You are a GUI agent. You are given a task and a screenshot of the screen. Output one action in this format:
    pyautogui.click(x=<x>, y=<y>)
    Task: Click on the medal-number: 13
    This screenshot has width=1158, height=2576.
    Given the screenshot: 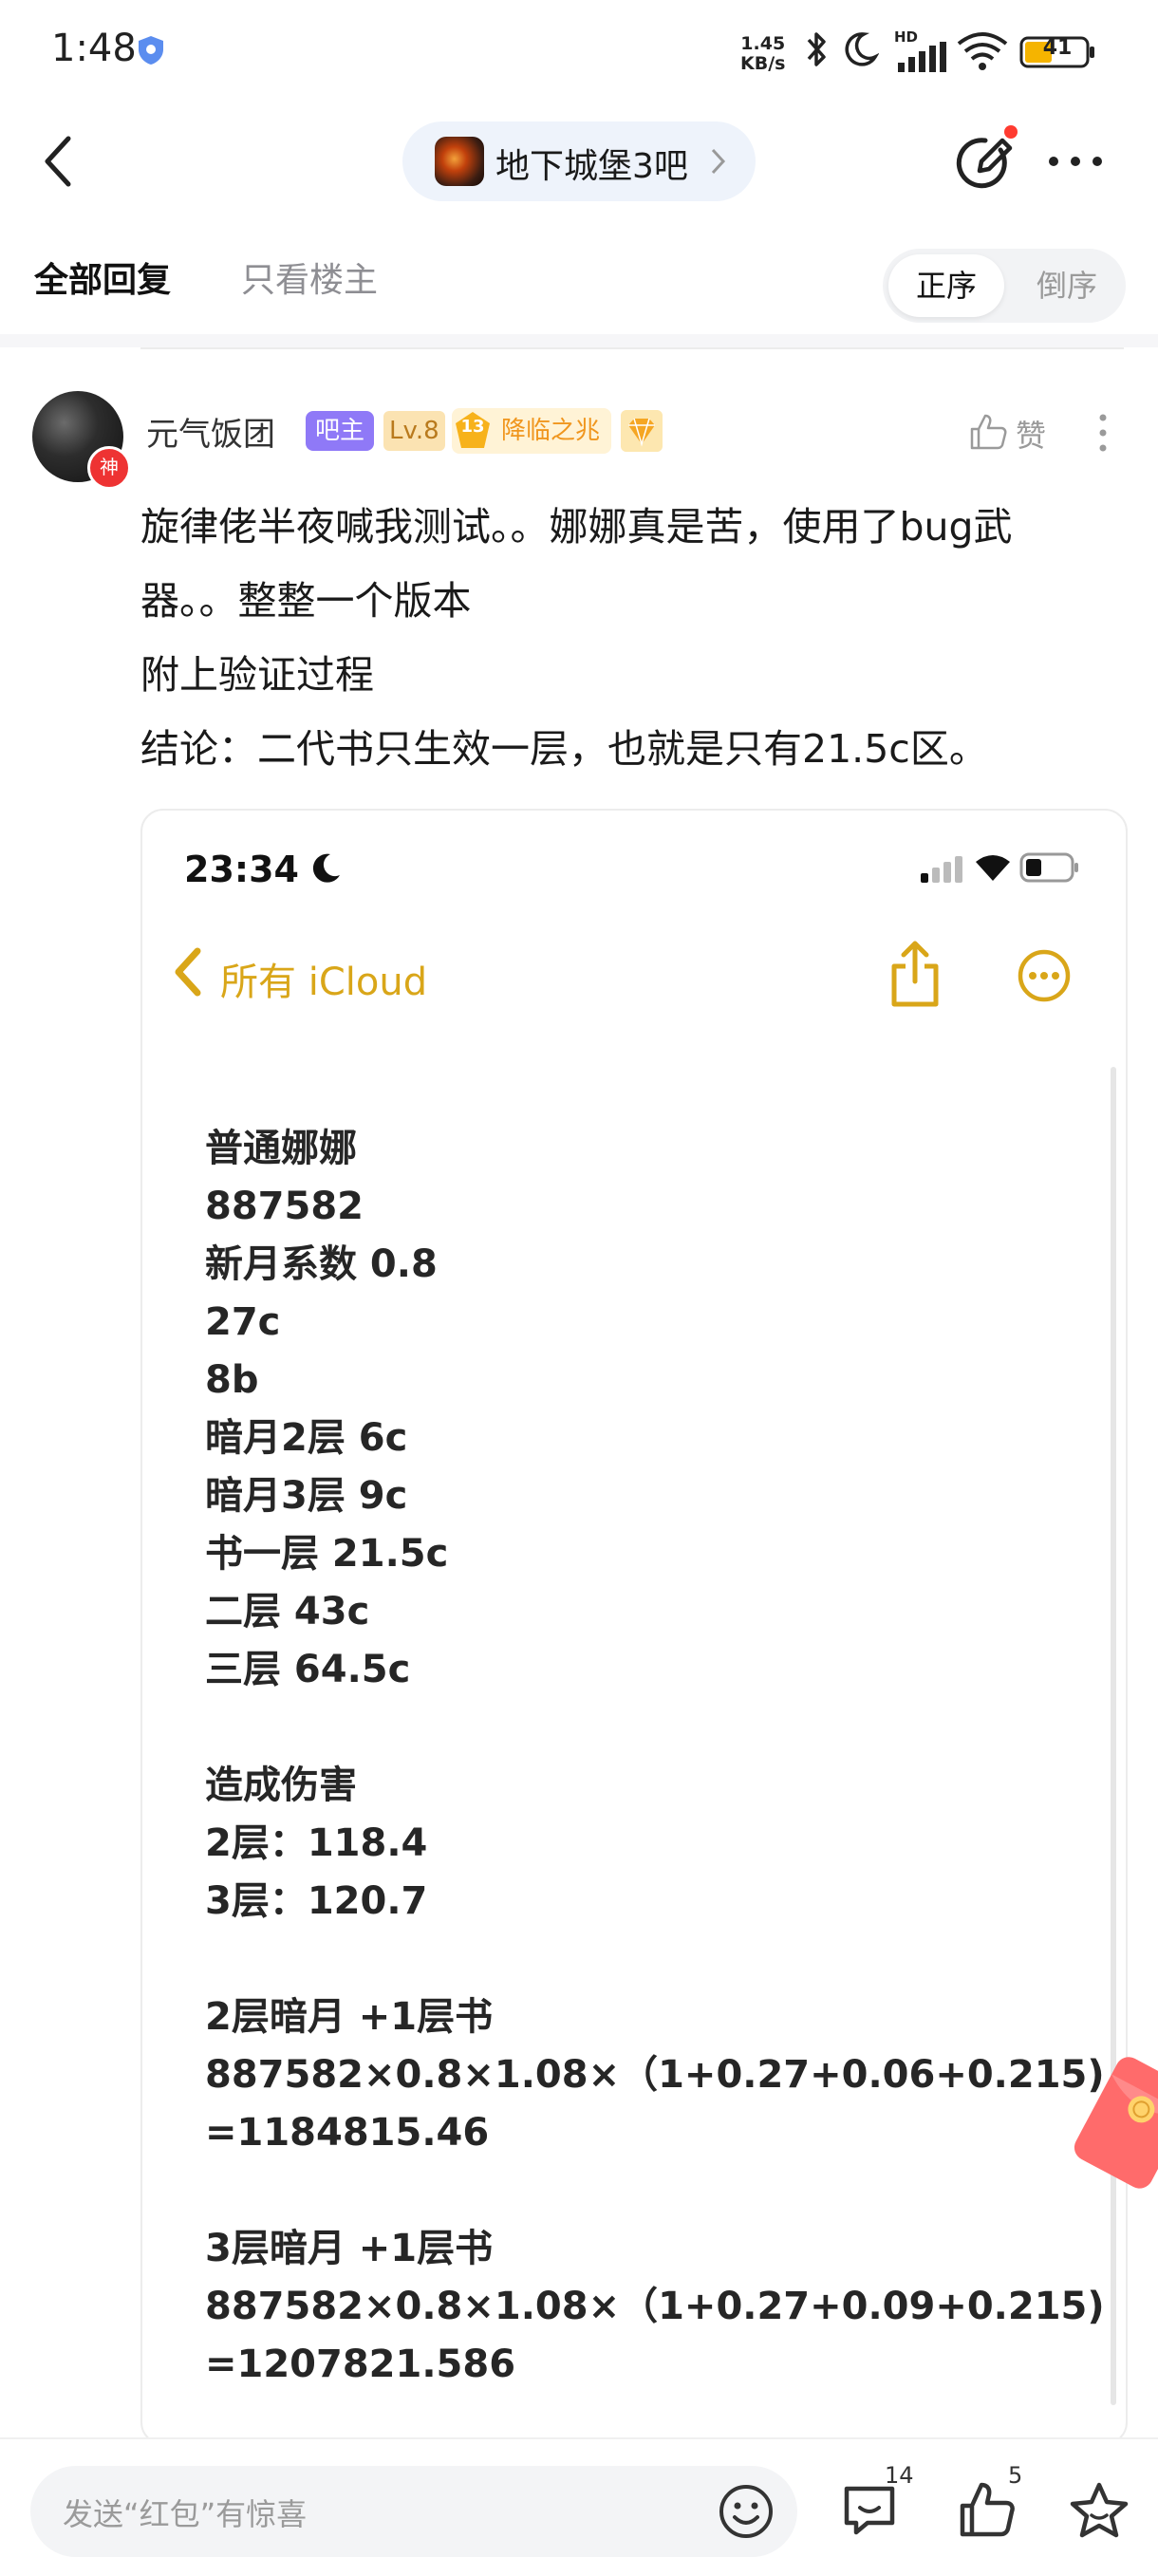 What is the action you would take?
    pyautogui.click(x=472, y=427)
    